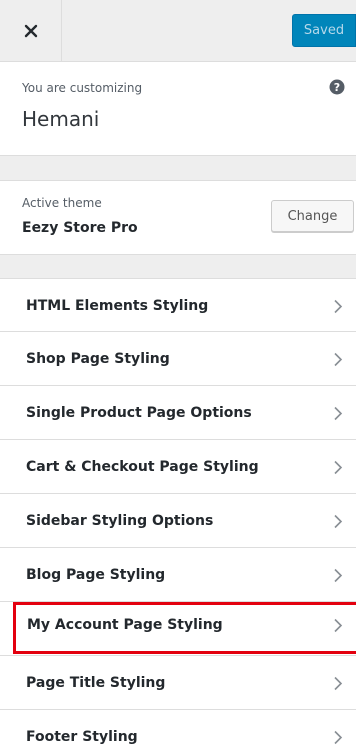 The image size is (356, 747). I want to click on menu-item-html-elements-styling: HTML Elements Styling, so click(178, 305).